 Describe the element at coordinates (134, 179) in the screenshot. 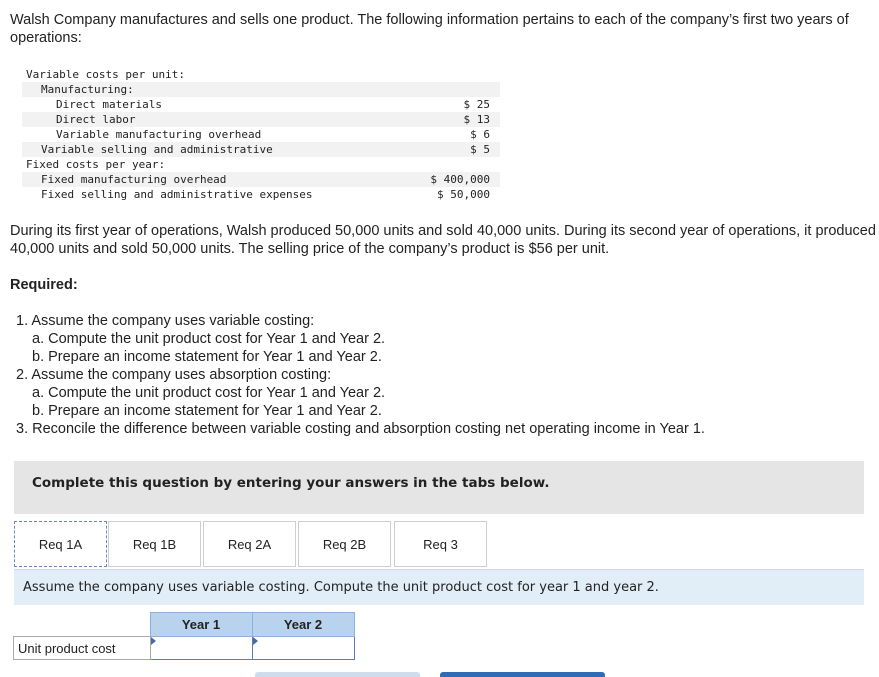

I see `cost-label: Fixed manufacturing overhead` at that location.